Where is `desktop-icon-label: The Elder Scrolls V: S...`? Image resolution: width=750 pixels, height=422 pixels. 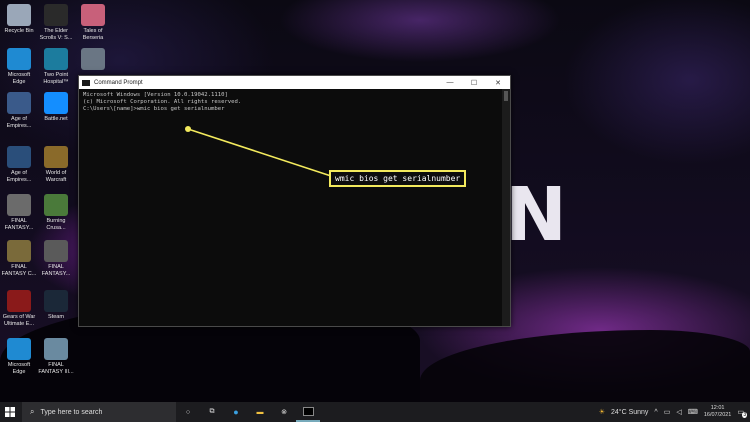
desktop-icon-label: The Elder Scrolls V: S... is located at coordinates (56, 34).